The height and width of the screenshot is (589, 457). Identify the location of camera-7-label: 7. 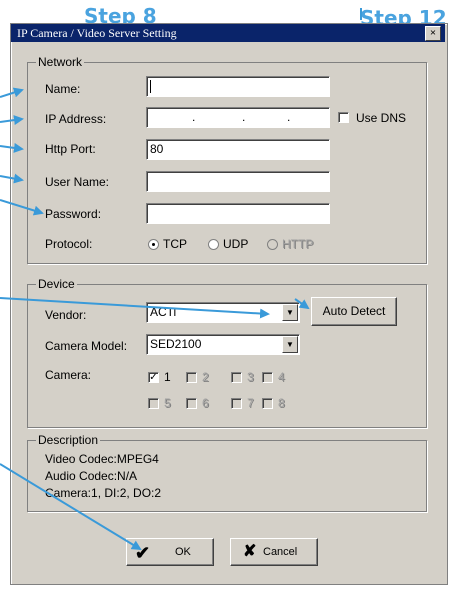
(250, 403).